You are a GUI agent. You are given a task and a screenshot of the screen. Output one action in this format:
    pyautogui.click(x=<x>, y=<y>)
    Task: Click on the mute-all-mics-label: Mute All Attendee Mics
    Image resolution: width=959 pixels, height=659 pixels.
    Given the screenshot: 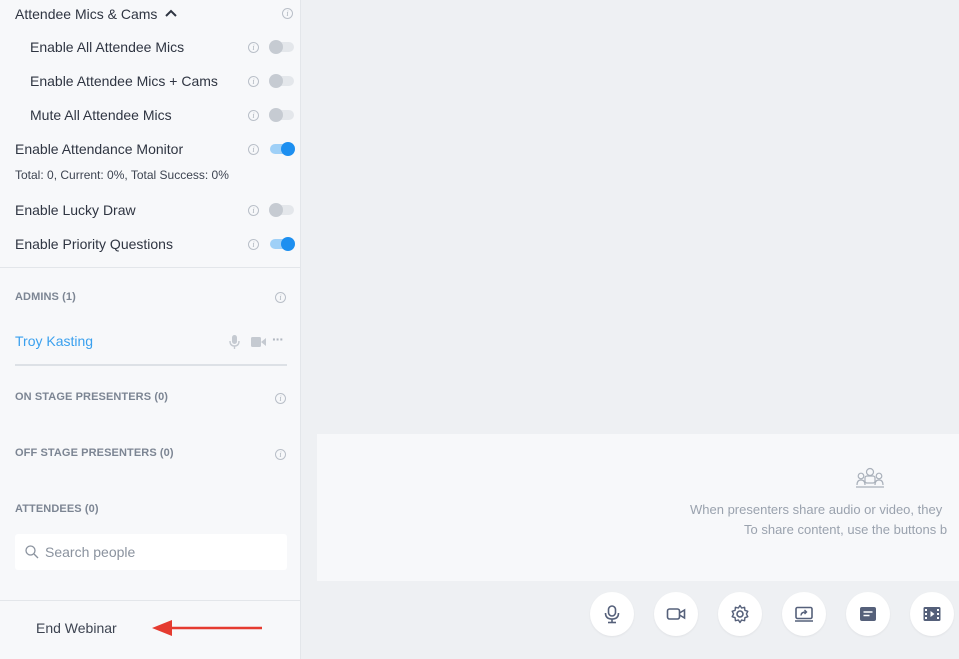 What is the action you would take?
    pyautogui.click(x=101, y=115)
    